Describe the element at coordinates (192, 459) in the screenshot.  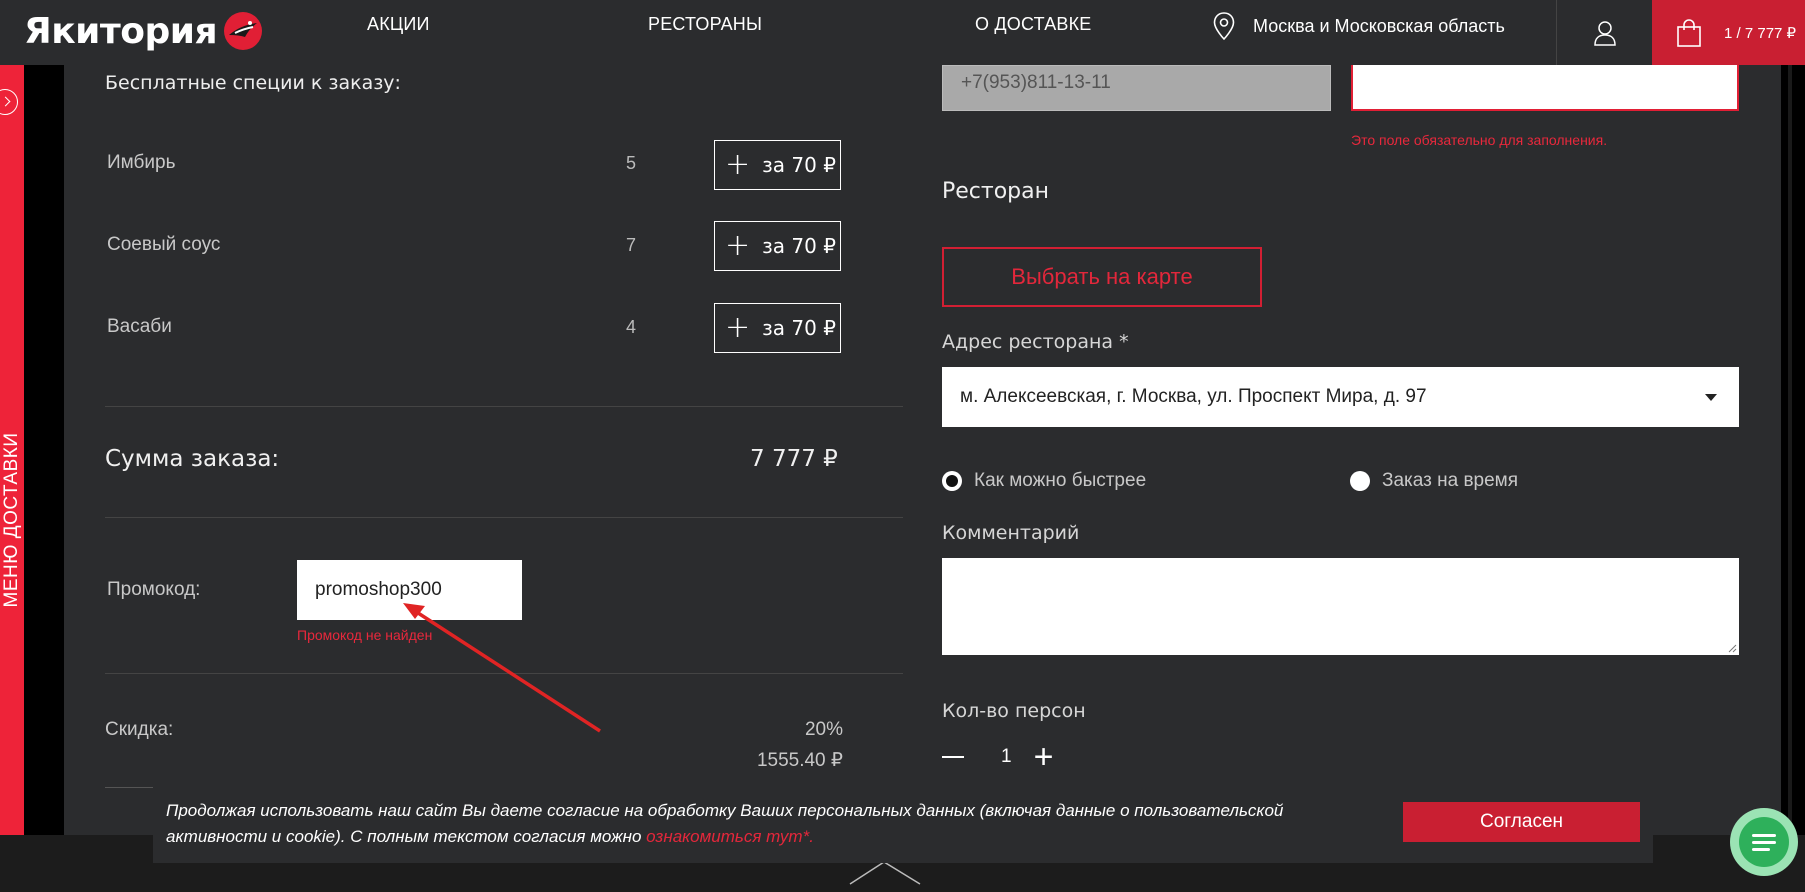
I see `order-sum-label: Сумма заказа:` at that location.